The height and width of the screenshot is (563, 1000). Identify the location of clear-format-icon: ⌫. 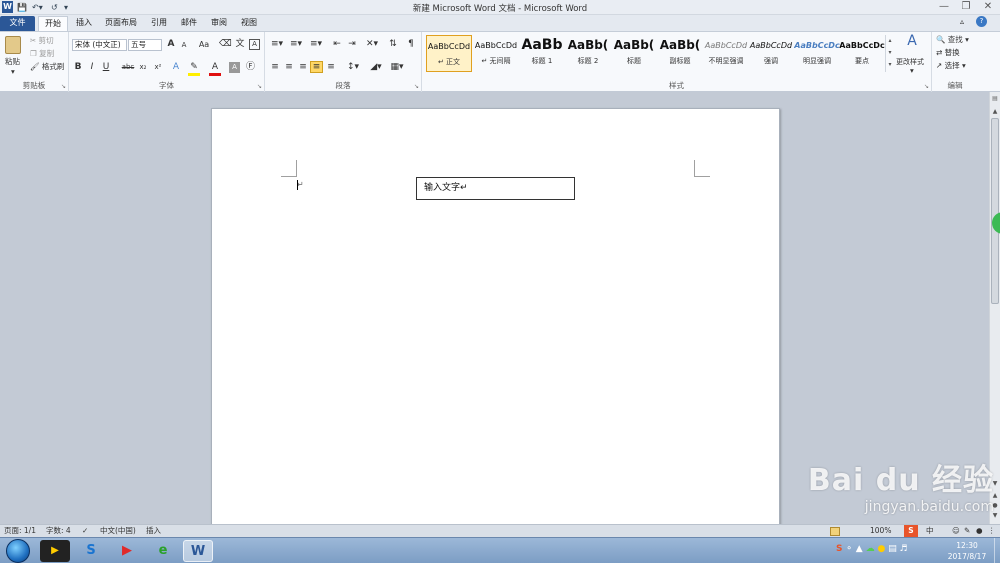
(225, 44).